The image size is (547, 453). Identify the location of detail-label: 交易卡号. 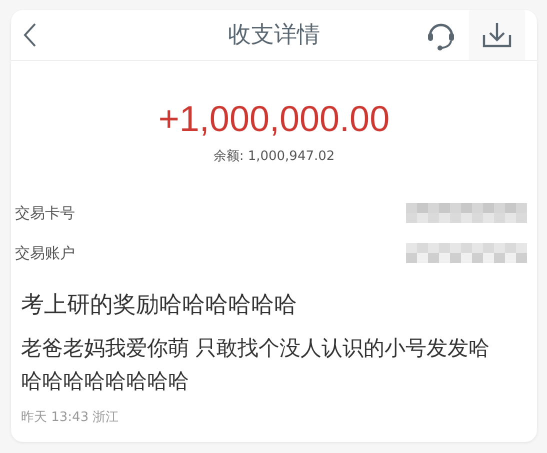
(45, 213).